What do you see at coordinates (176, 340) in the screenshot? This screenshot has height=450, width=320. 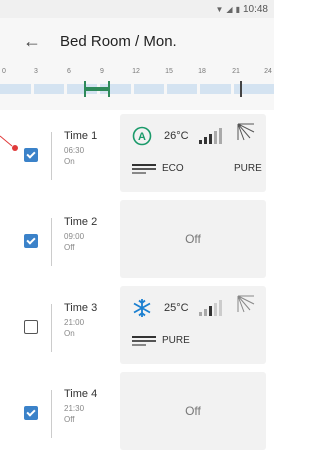 I see `mode-label: PURE` at bounding box center [176, 340].